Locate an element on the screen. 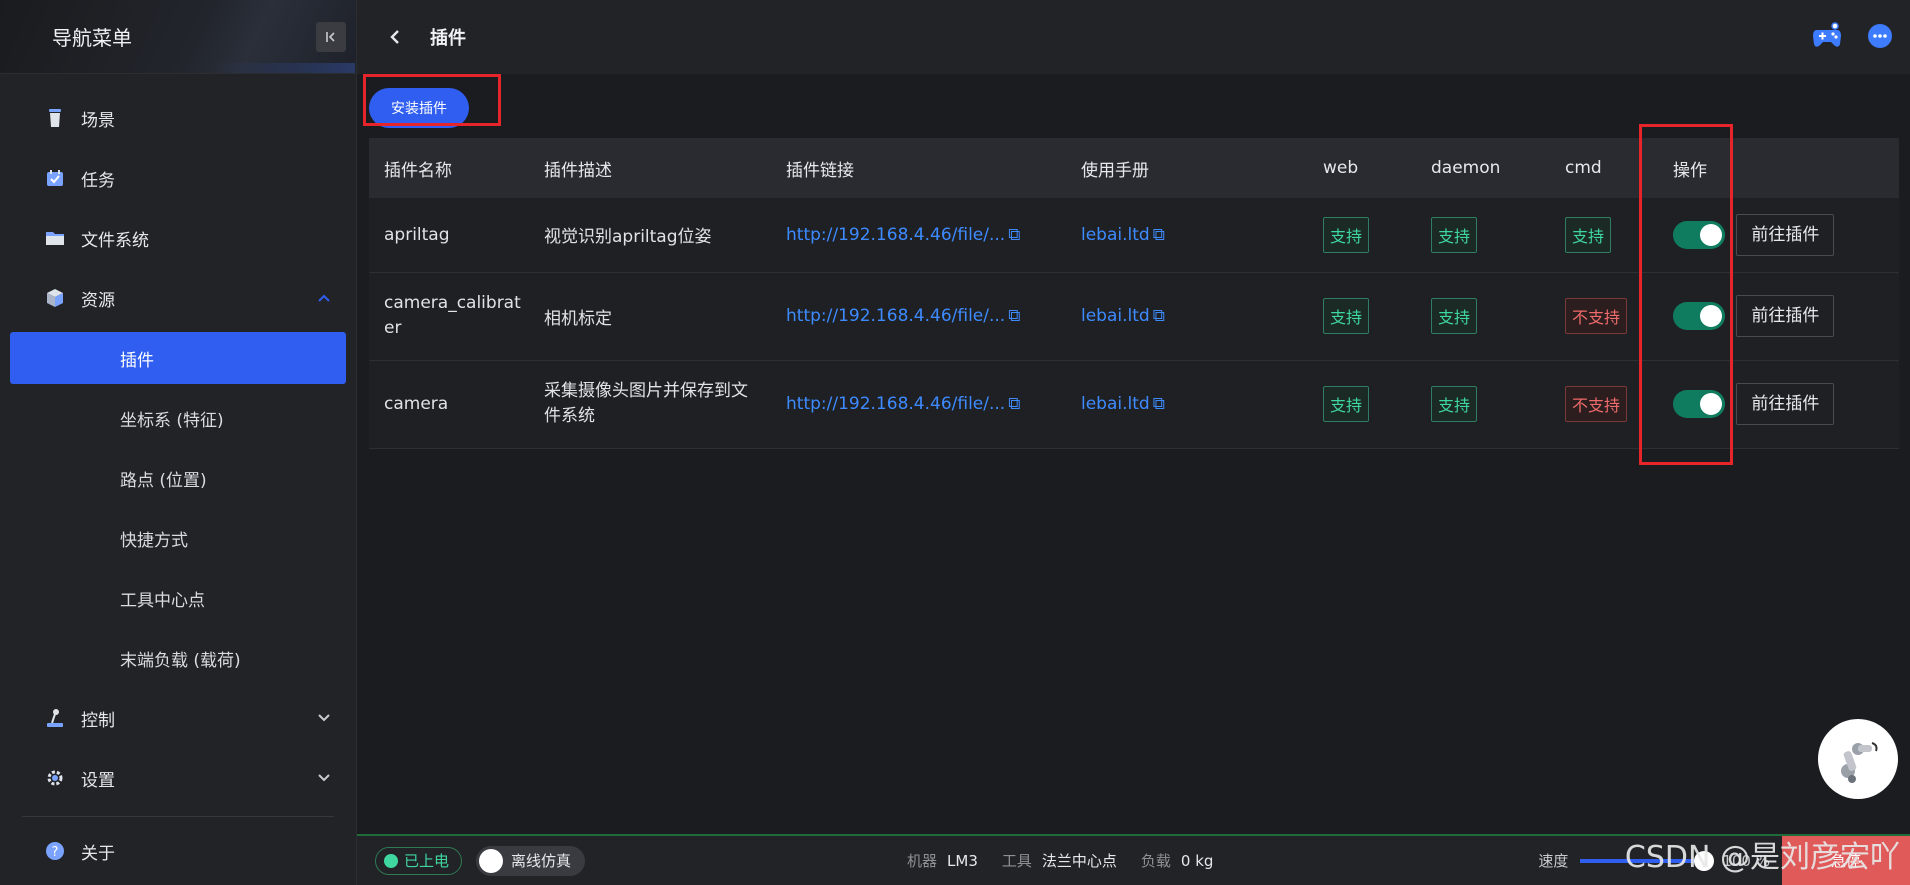 Image resolution: width=1910 pixels, height=885 pixels. status-dot-icon is located at coordinates (391, 860).